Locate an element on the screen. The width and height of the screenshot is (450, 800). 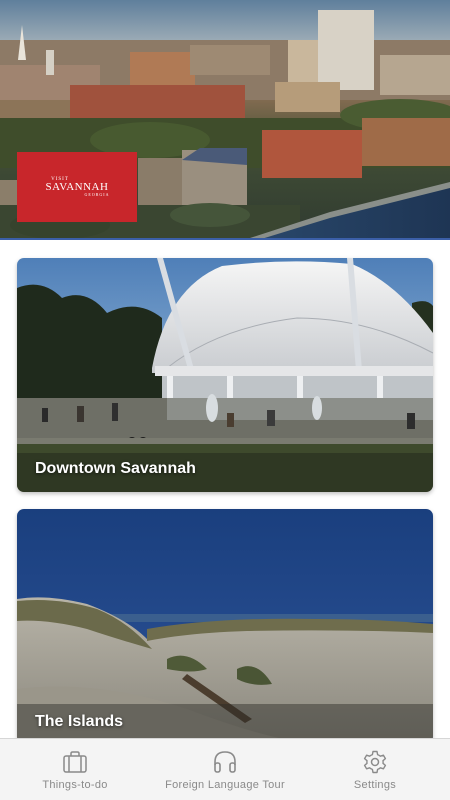
tab-label-settings: Settings is located at coordinates (375, 785).